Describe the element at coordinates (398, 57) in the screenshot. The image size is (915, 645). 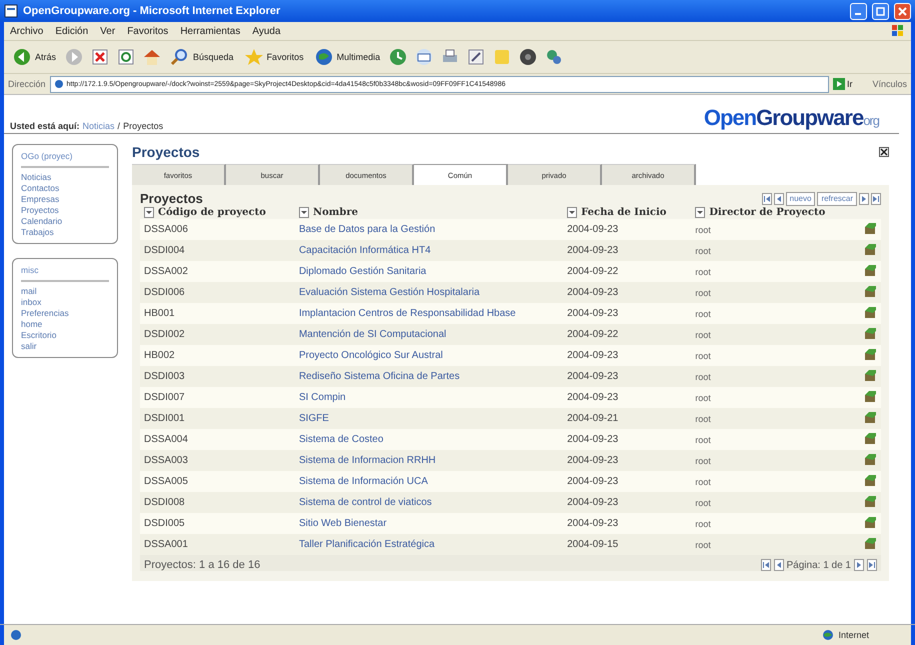
I see `history-icon` at that location.